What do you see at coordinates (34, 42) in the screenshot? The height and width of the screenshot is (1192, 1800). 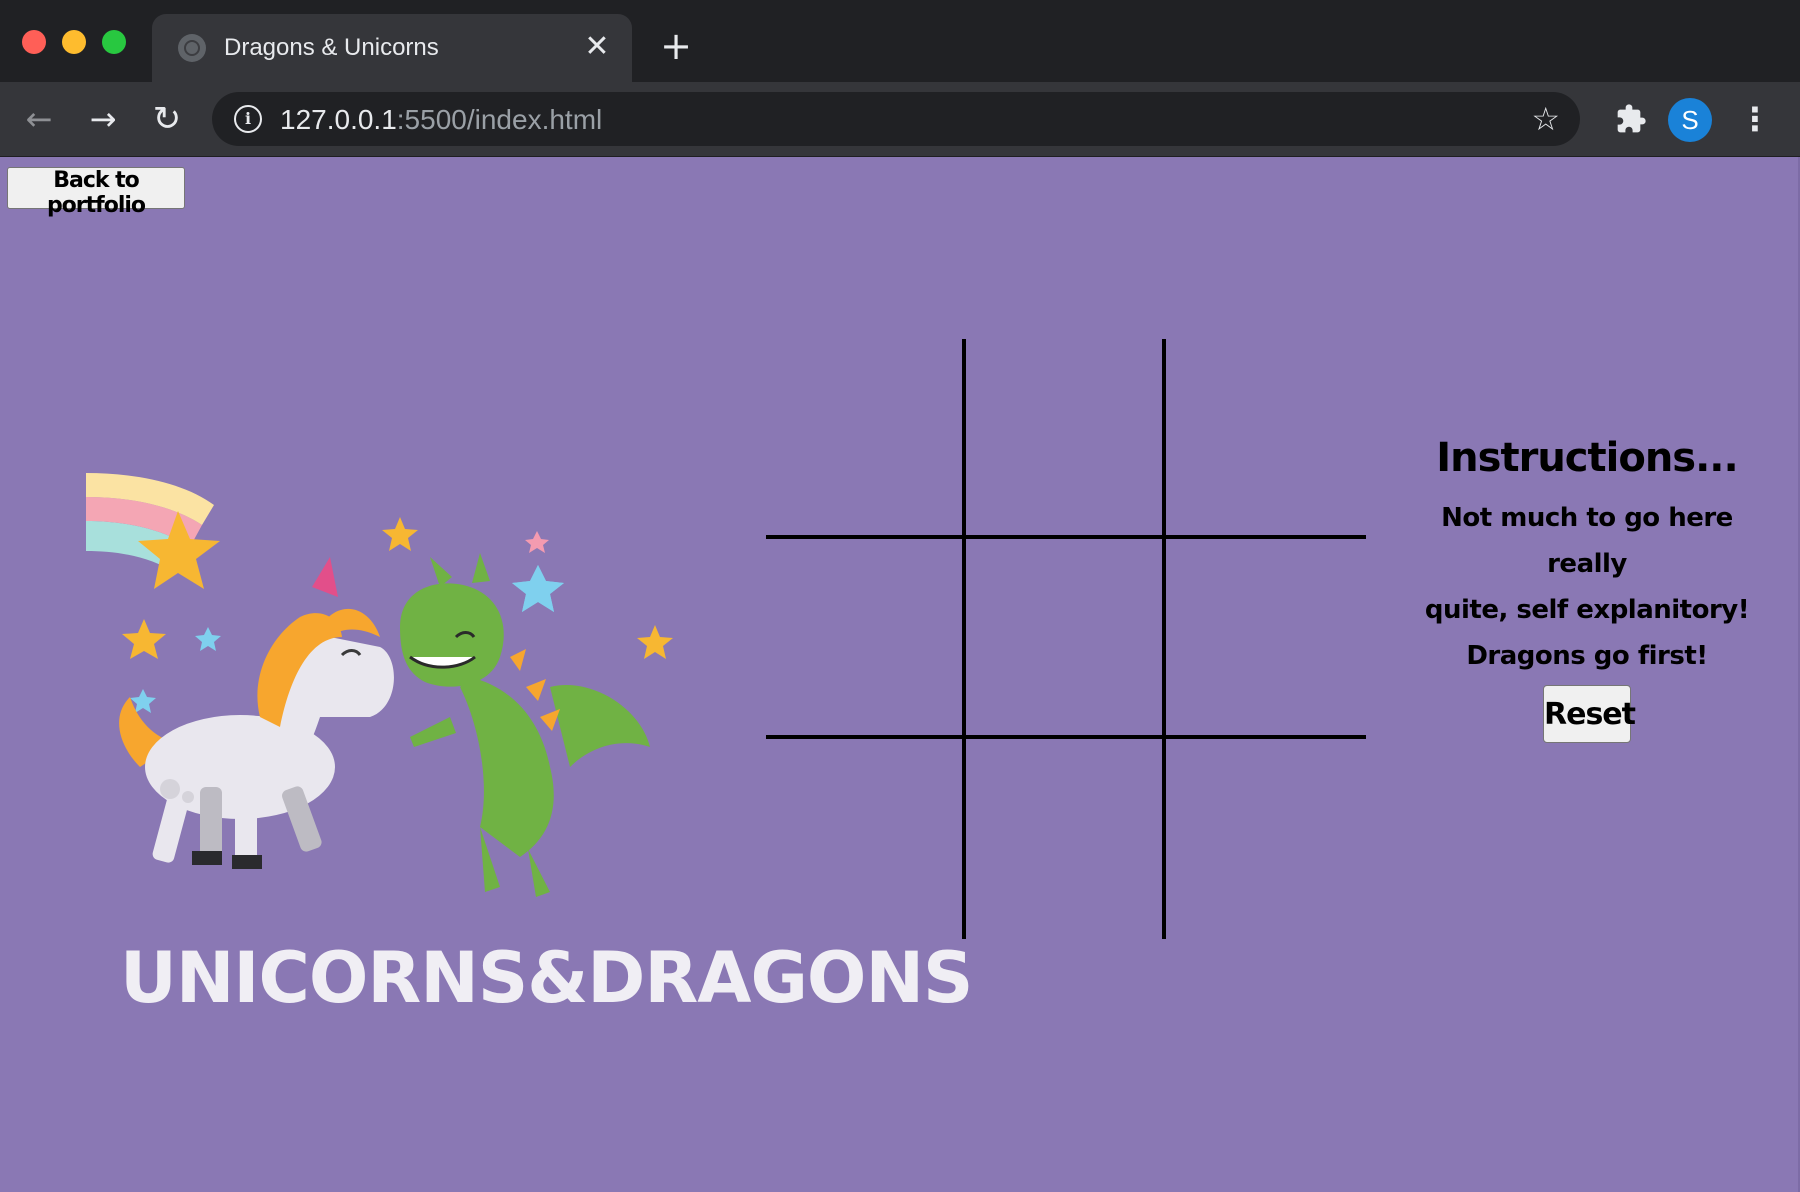 I see `window-close-button` at bounding box center [34, 42].